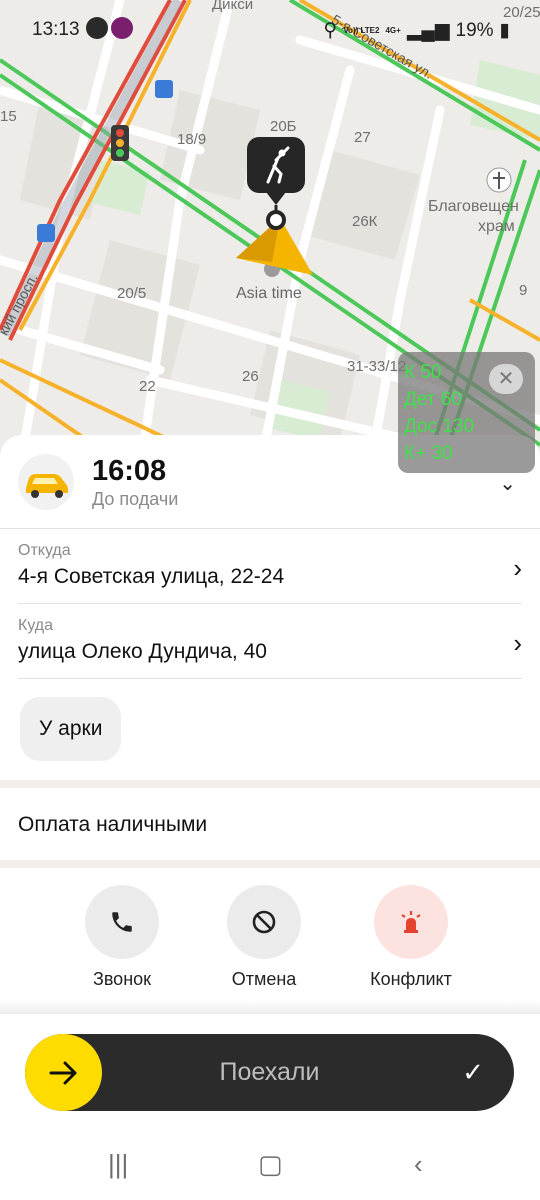  What do you see at coordinates (361, 30) in the screenshot?
I see `volte-indicator: Vo)) LTE2` at bounding box center [361, 30].